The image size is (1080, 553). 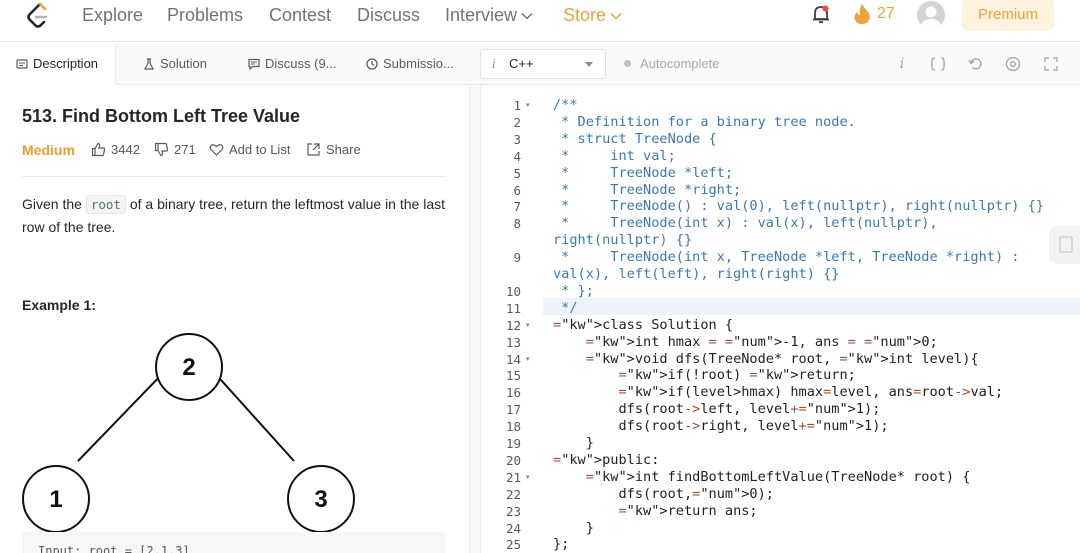 What do you see at coordinates (513, 342) in the screenshot?
I see `line-number: 13` at bounding box center [513, 342].